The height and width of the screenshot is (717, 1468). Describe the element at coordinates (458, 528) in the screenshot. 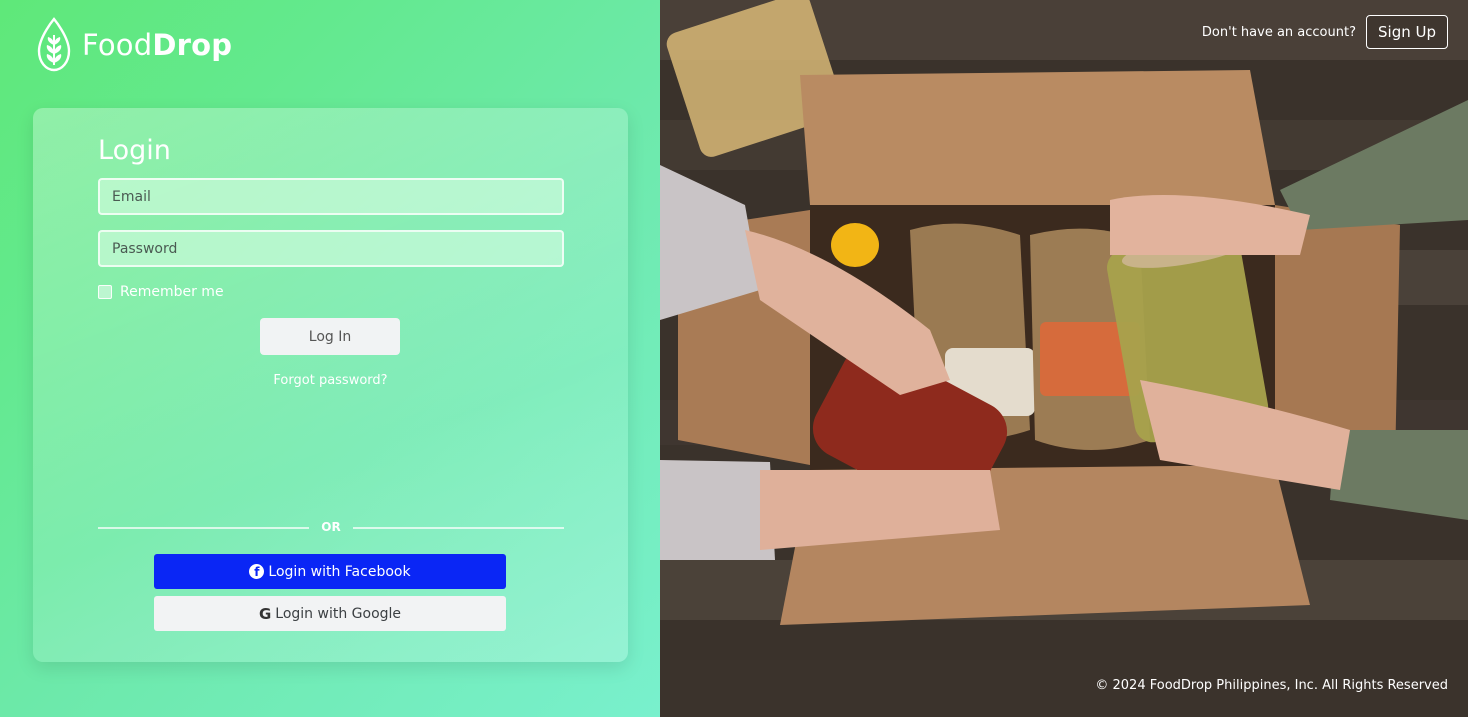

I see `divider-line-right` at that location.